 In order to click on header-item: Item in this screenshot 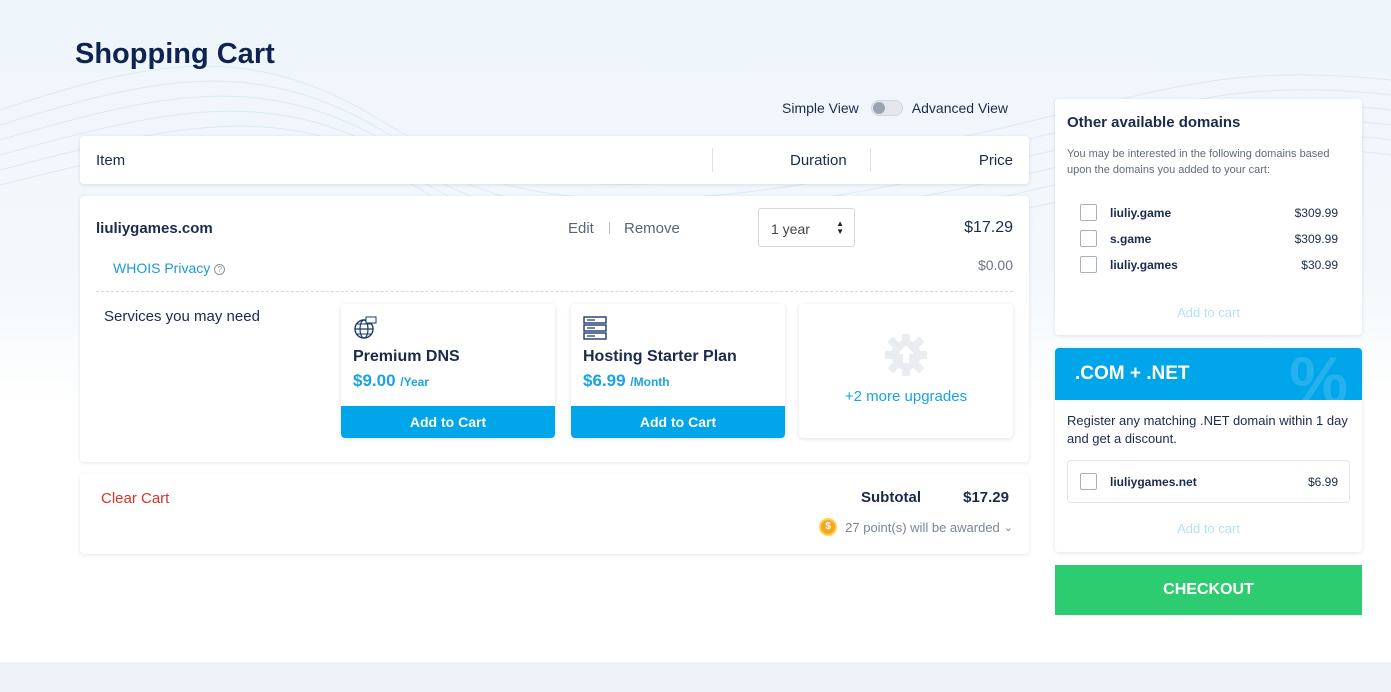, I will do `click(111, 160)`.